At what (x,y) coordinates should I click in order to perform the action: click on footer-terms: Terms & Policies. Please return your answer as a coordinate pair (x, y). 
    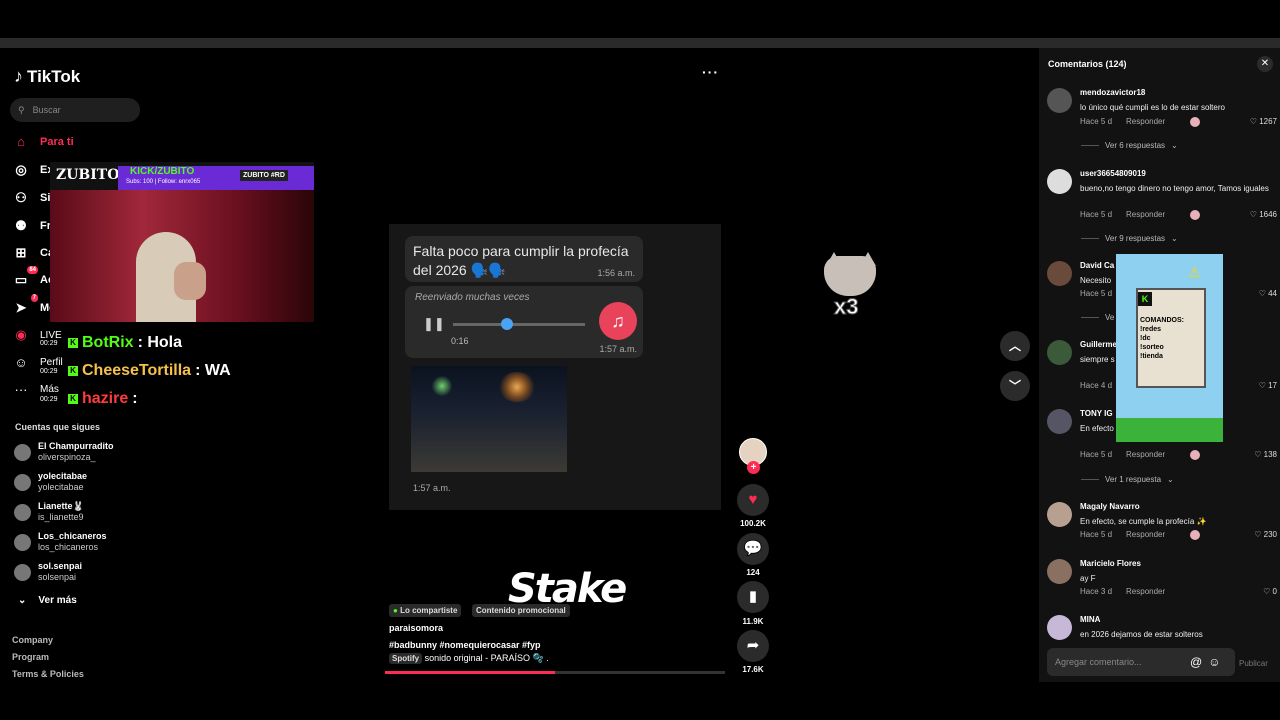
    Looking at the image, I should click on (48, 674).